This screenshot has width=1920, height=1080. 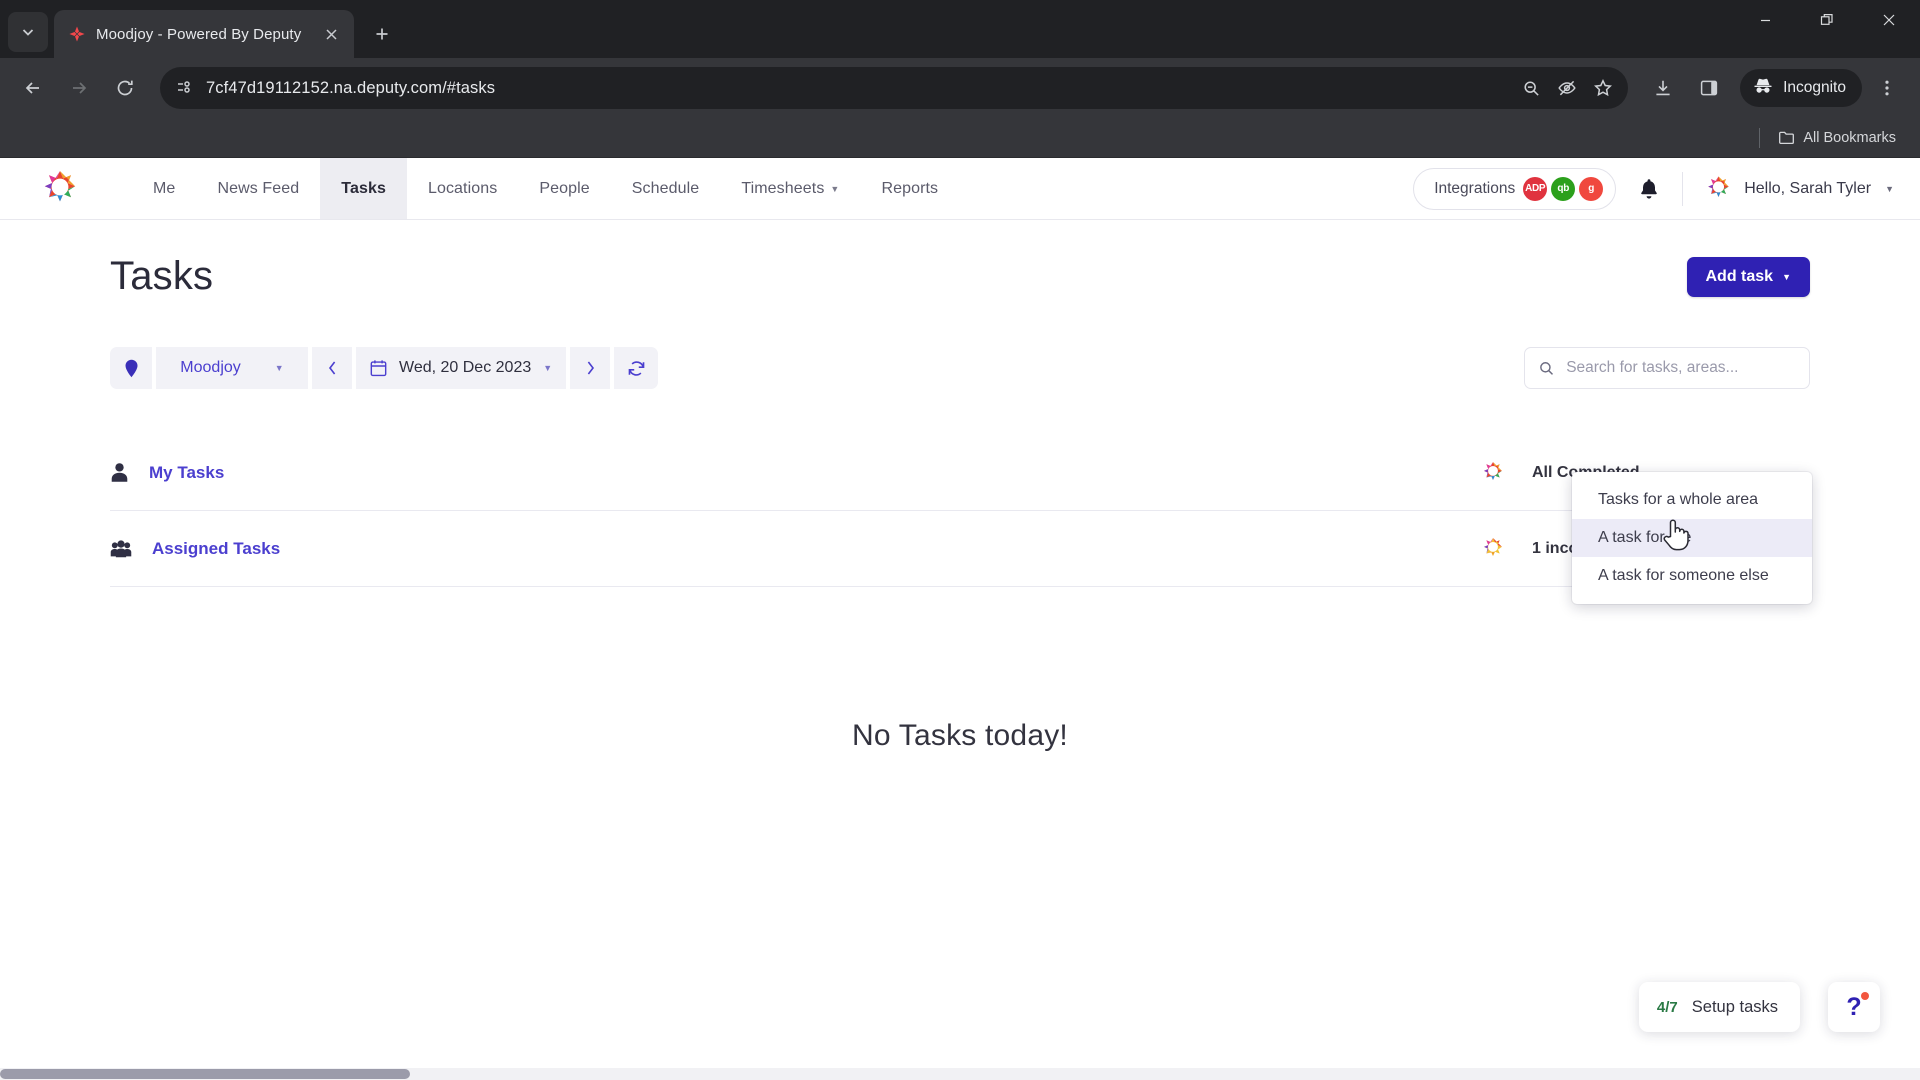 What do you see at coordinates (1765, 20) in the screenshot?
I see `minimize-icon` at bounding box center [1765, 20].